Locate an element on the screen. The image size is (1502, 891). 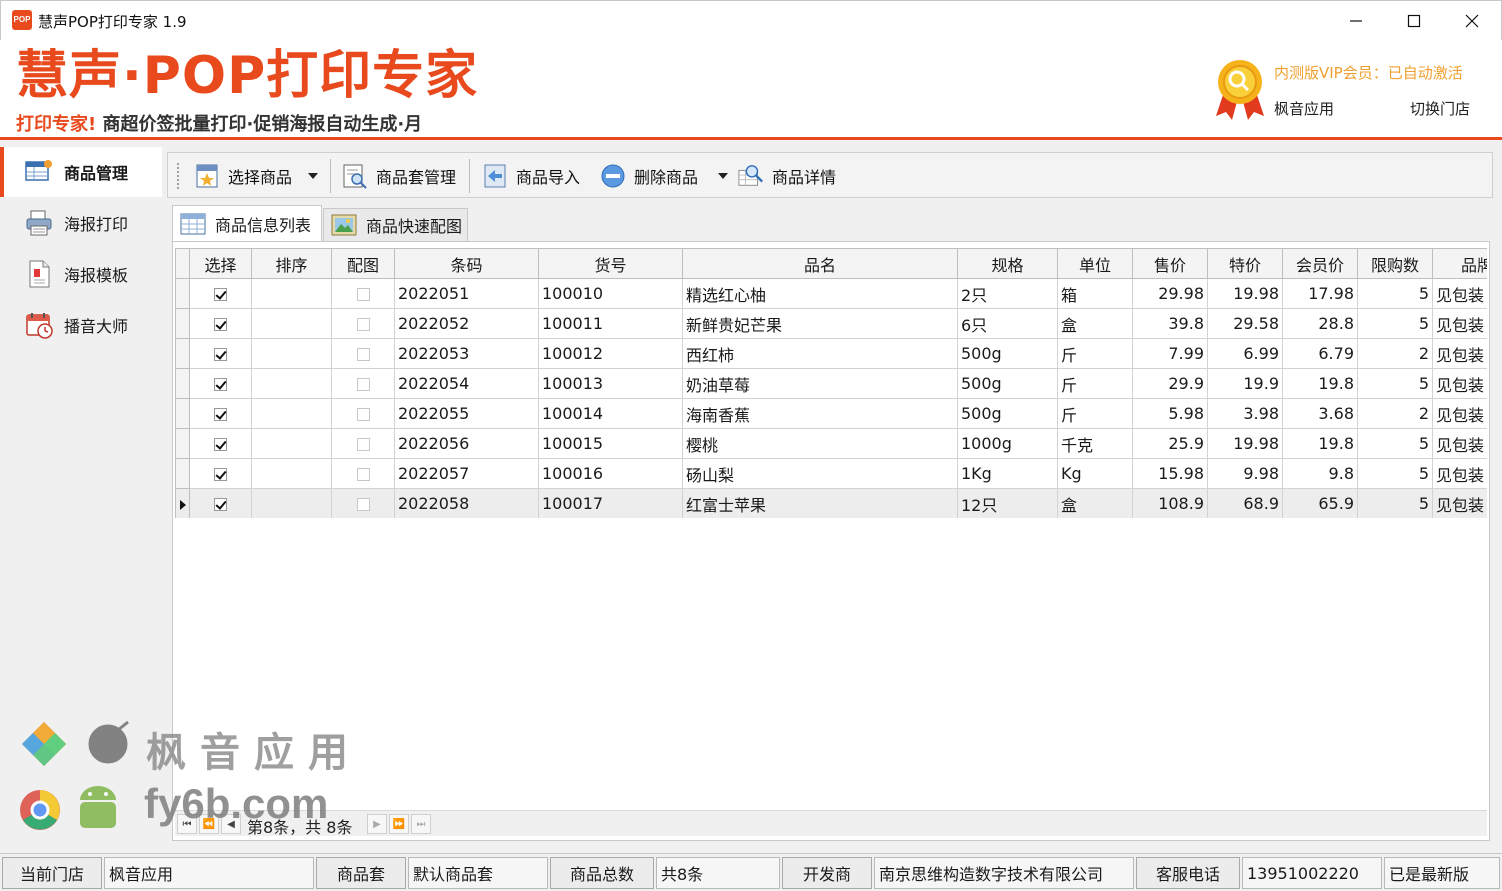
sku-cell: 100012 is located at coordinates (610, 353).